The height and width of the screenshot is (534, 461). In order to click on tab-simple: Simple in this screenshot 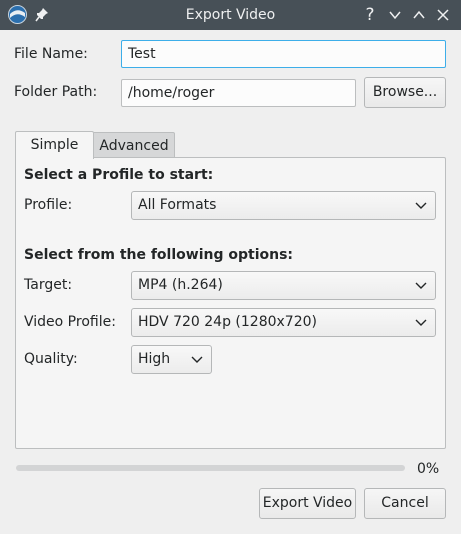, I will do `click(54, 145)`.